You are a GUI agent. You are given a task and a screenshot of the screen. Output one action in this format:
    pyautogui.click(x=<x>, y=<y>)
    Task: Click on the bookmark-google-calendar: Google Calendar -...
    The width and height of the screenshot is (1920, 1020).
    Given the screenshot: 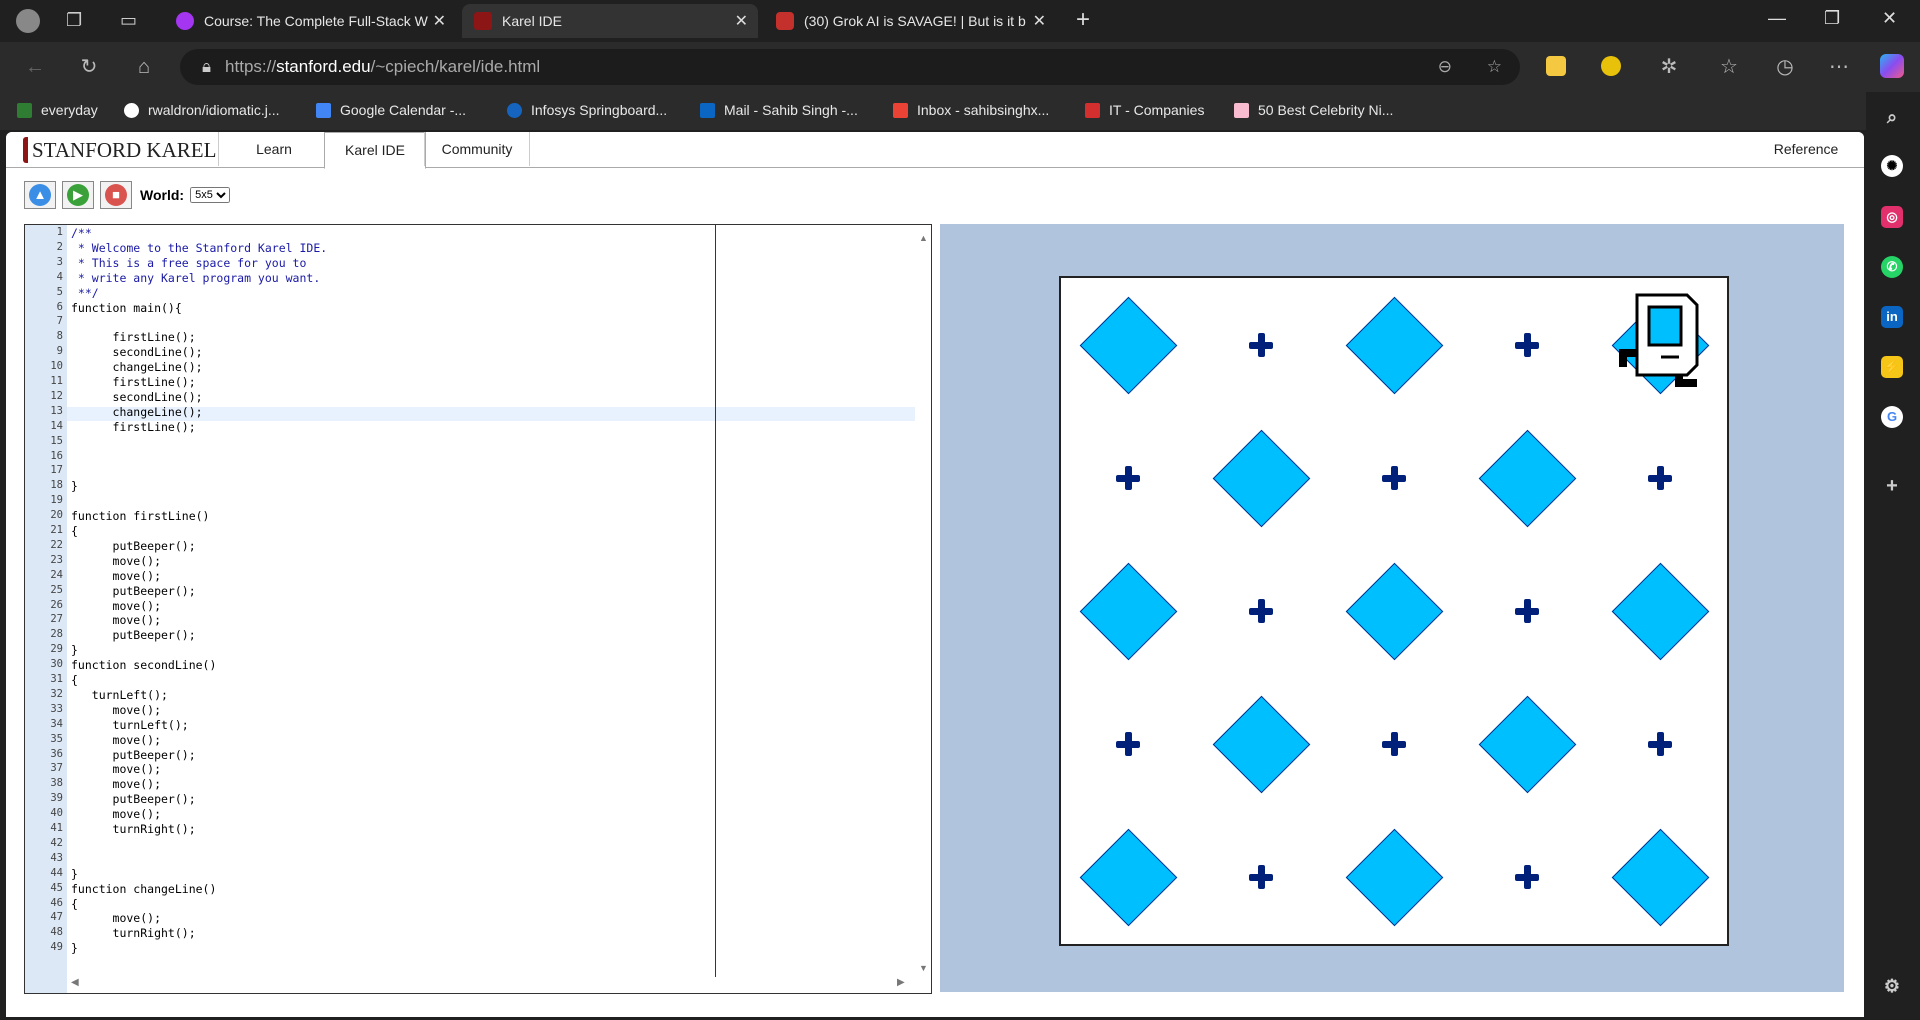 What is the action you would take?
    pyautogui.click(x=391, y=110)
    